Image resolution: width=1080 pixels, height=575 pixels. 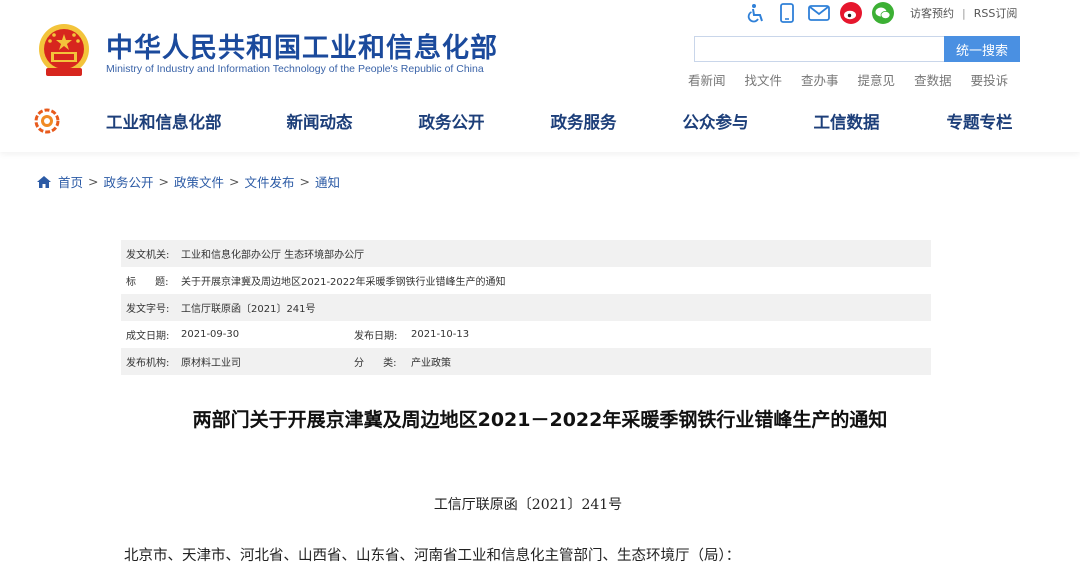 I want to click on quick-links: 看新闻 找文件 查办事 提意见 查数据 要投诉, so click(x=857, y=79).